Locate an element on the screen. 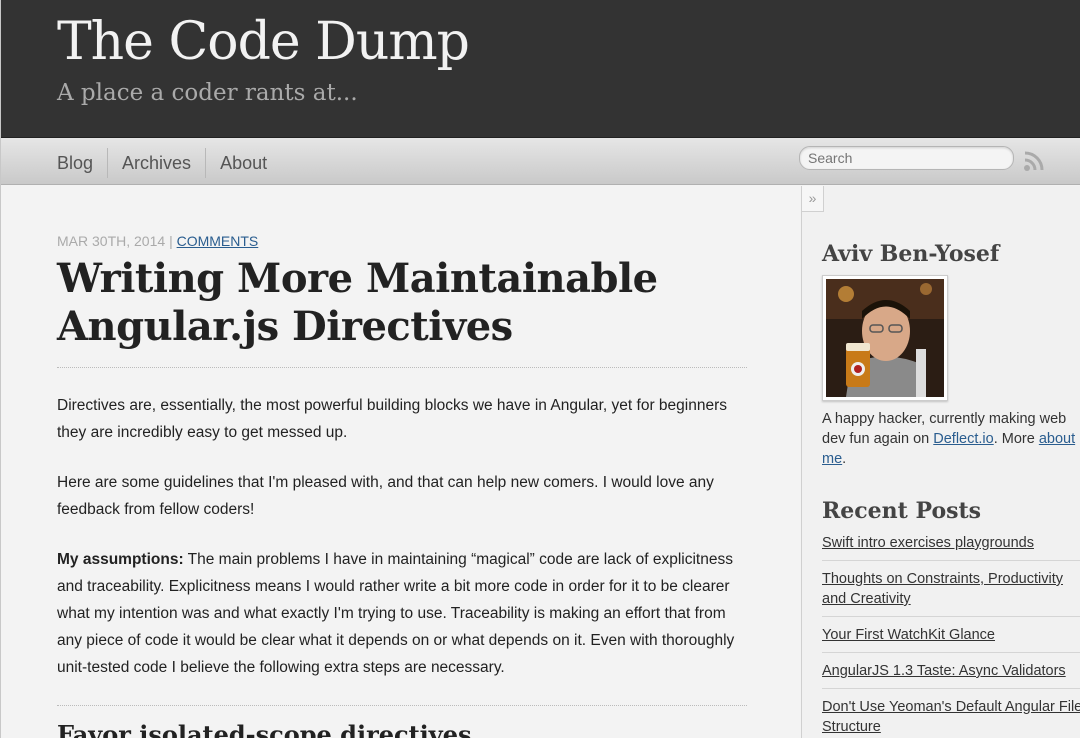 This screenshot has height=738, width=1080. nav-item-blog: Blog is located at coordinates (75, 163).